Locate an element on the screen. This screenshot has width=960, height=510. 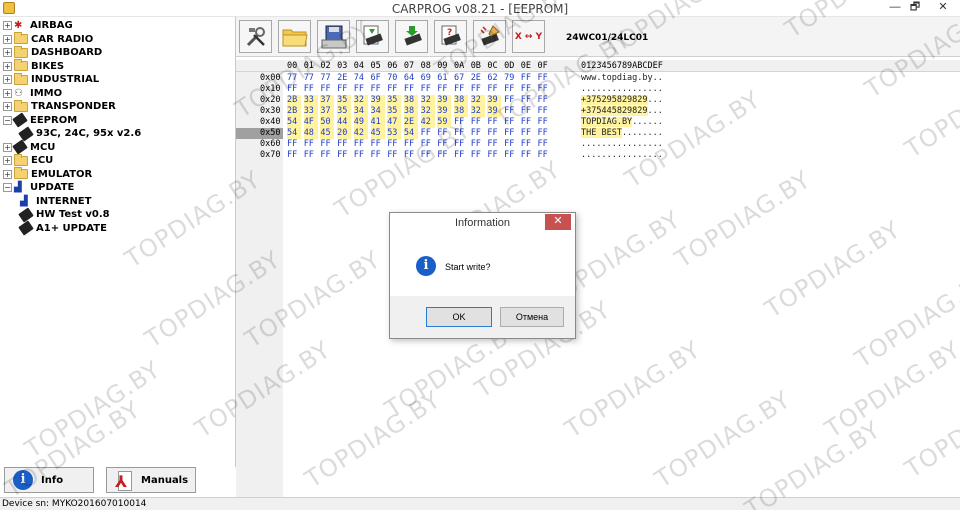
erase-chip-button is located at coordinates (489, 36).